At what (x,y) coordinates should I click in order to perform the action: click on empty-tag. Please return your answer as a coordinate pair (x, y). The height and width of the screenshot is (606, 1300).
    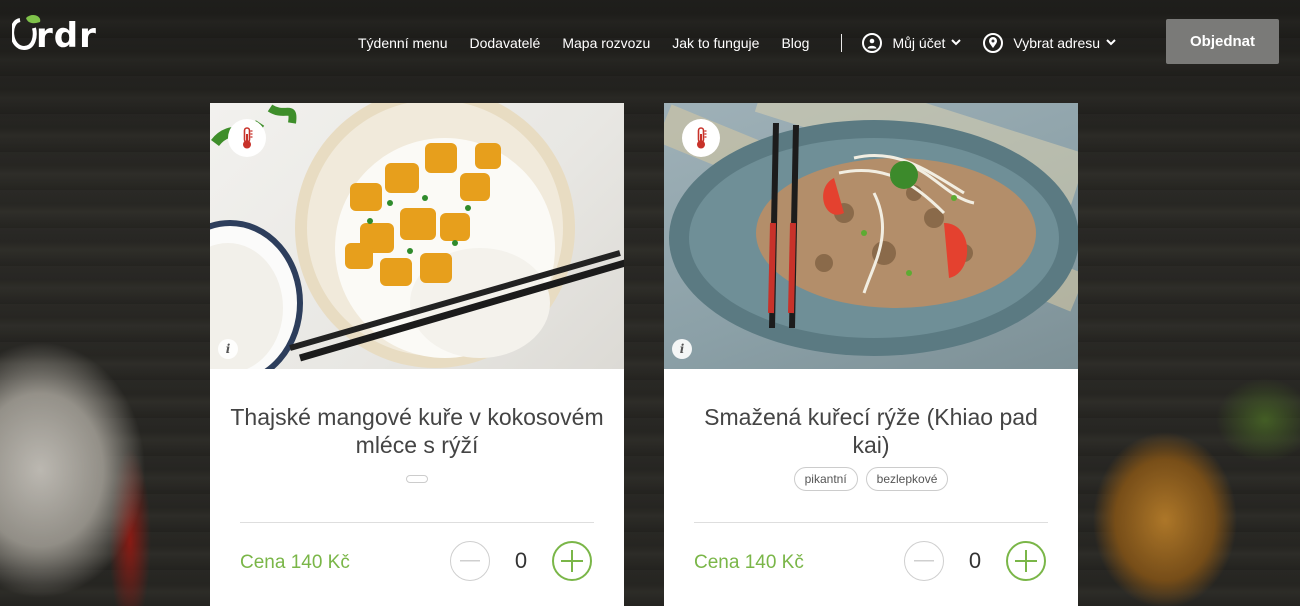
    Looking at the image, I should click on (417, 479).